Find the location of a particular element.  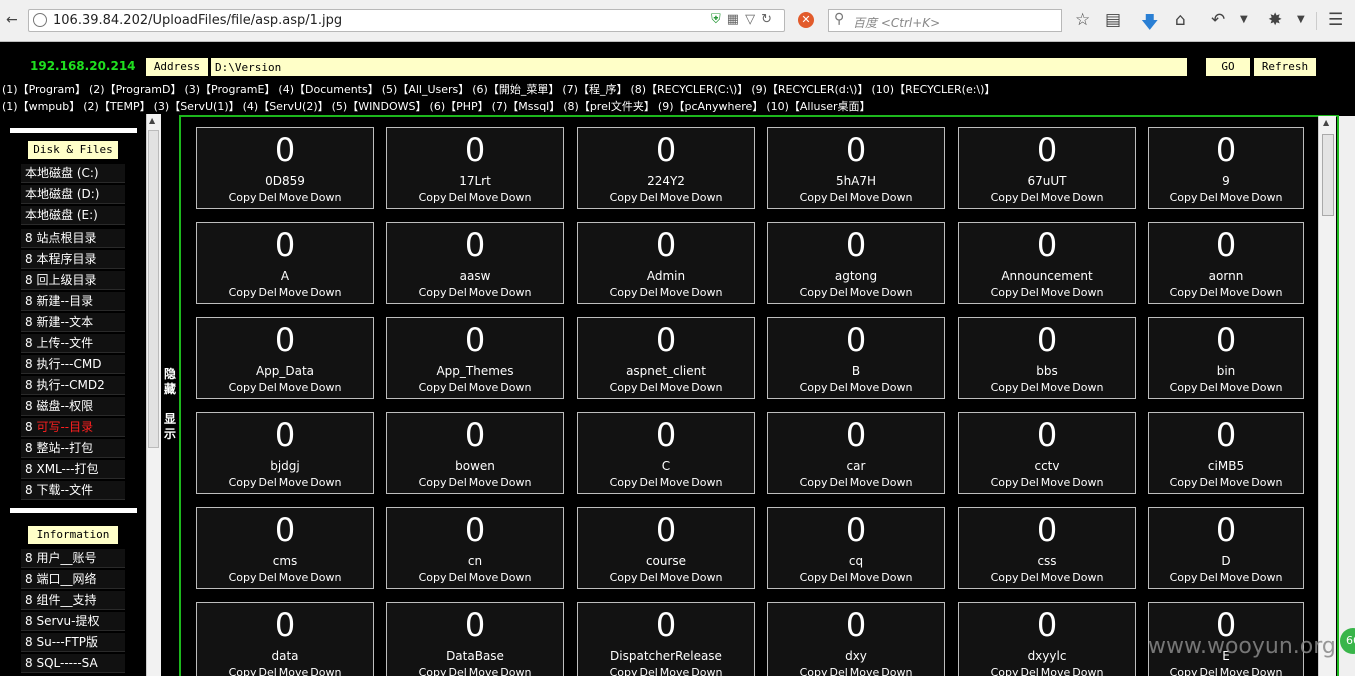

addon-icon: ✸ is located at coordinates (1275, 20).